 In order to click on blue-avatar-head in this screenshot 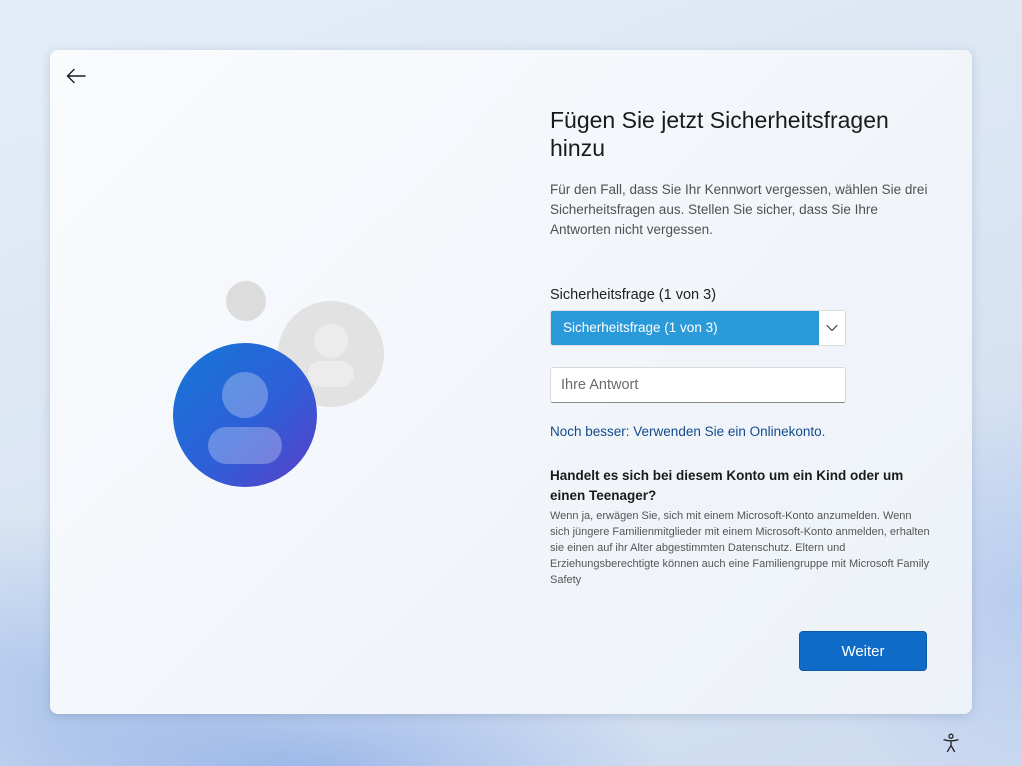, I will do `click(245, 395)`.